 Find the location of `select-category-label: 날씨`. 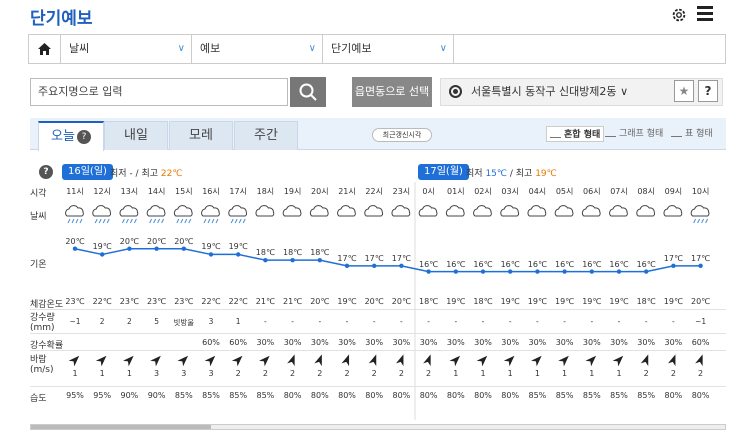

select-category-label: 날씨 is located at coordinates (79, 48).